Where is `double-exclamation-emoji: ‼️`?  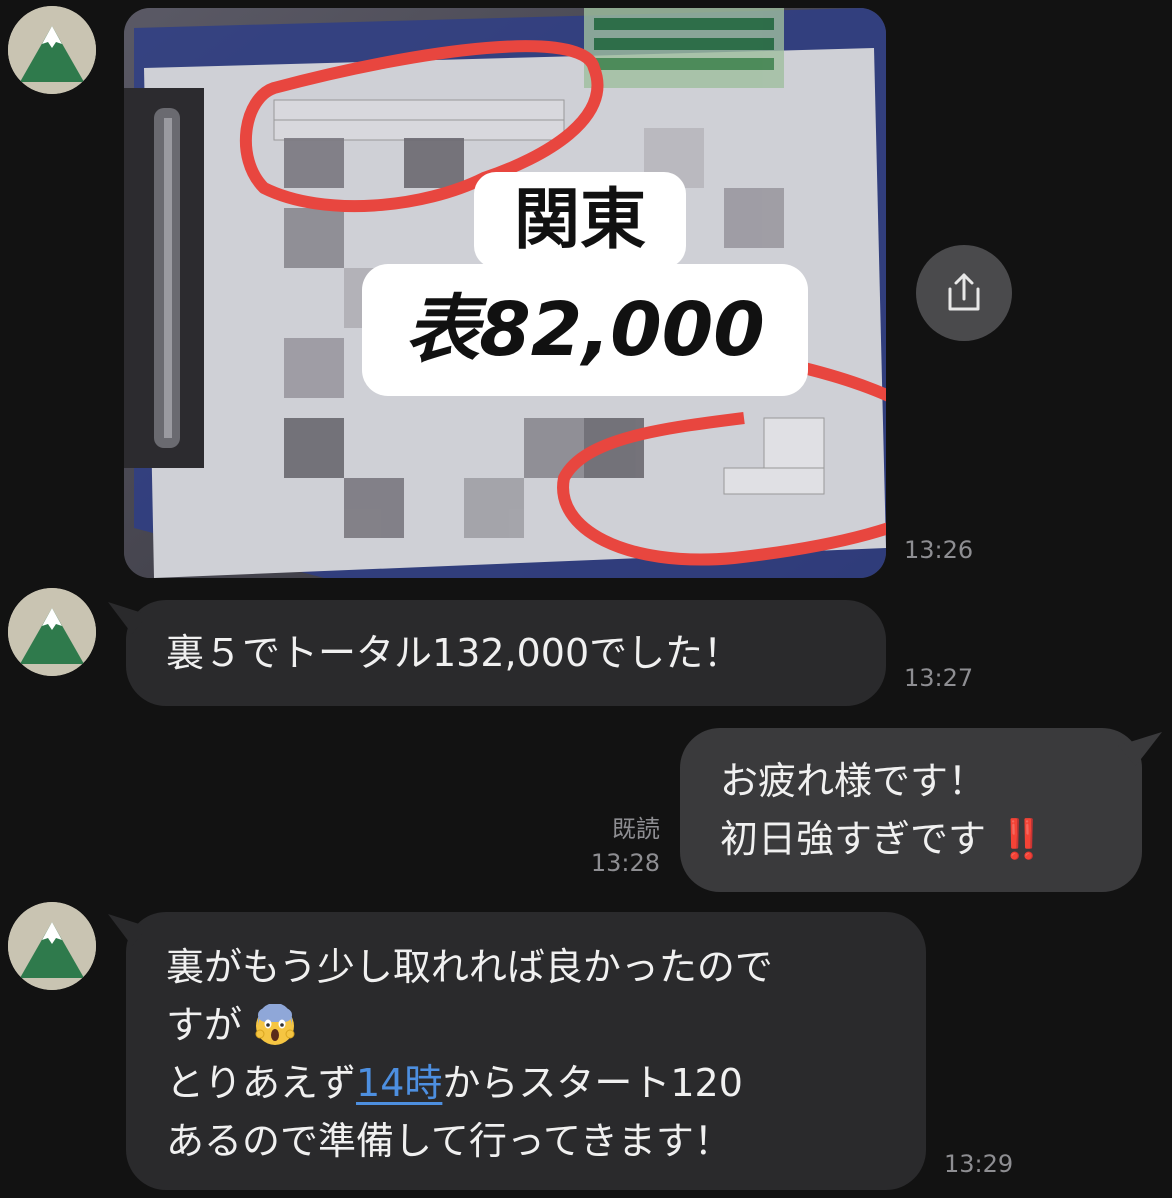 double-exclamation-emoji: ‼️ is located at coordinates (1021, 839).